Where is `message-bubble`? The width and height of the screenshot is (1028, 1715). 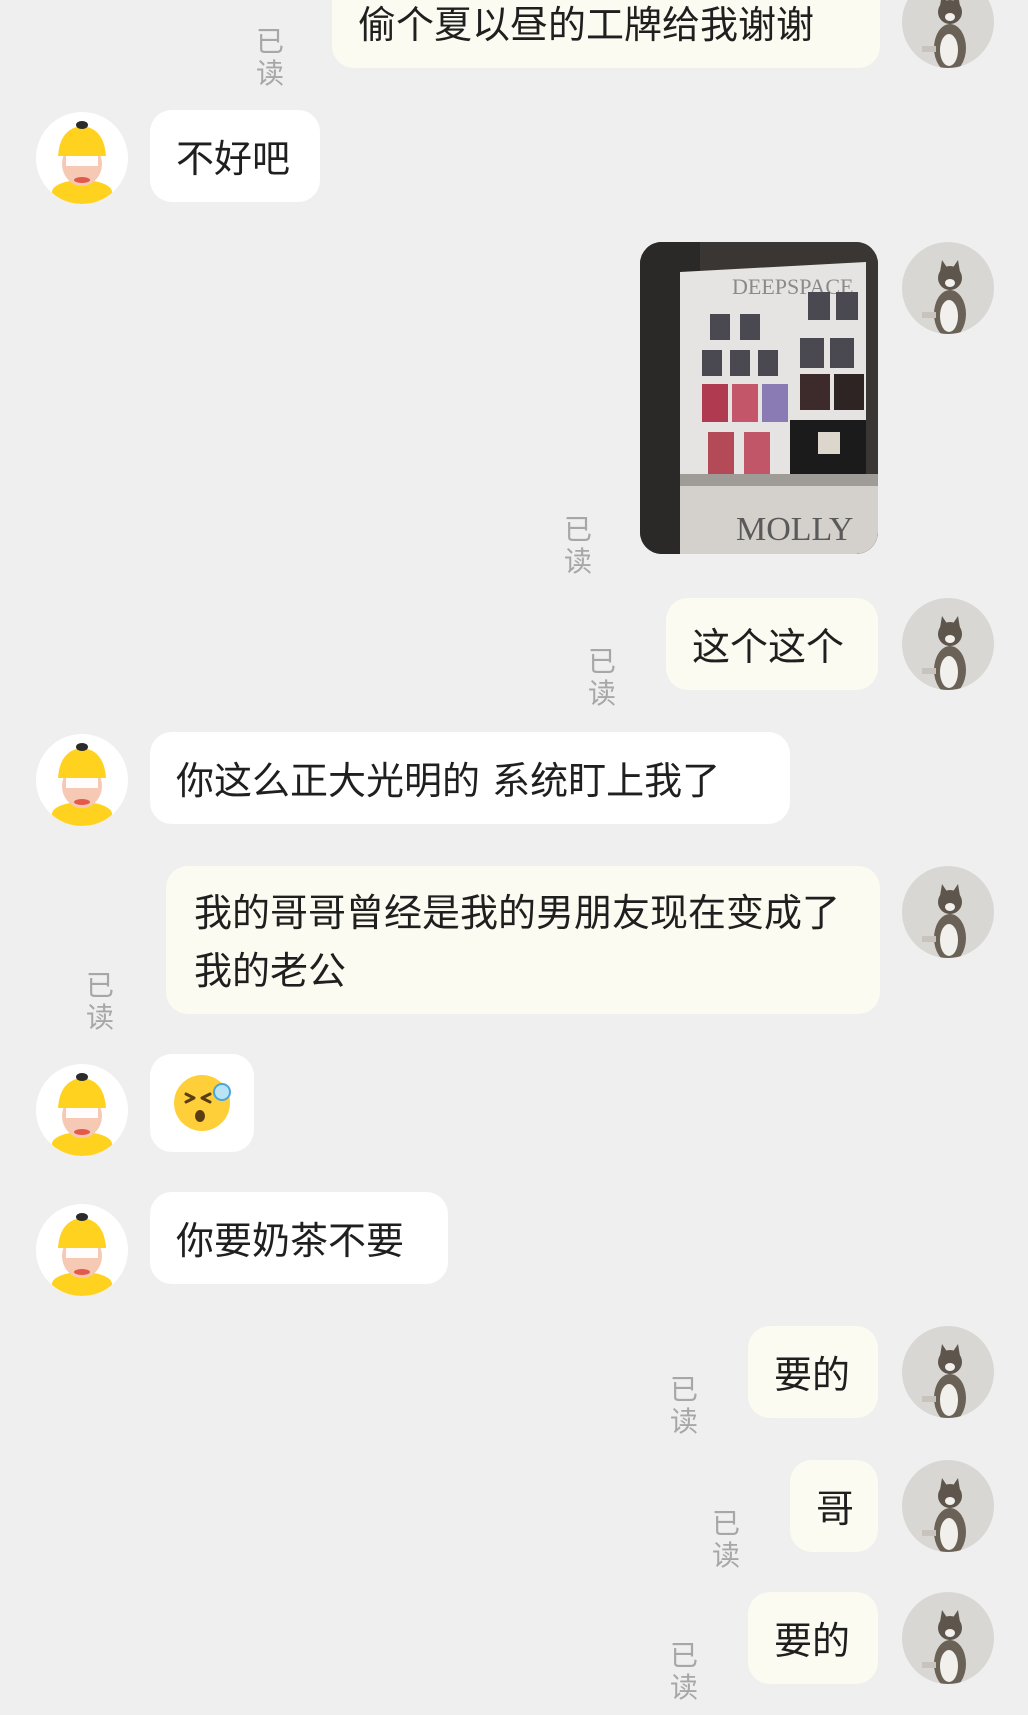
message-bubble is located at coordinates (202, 1103).